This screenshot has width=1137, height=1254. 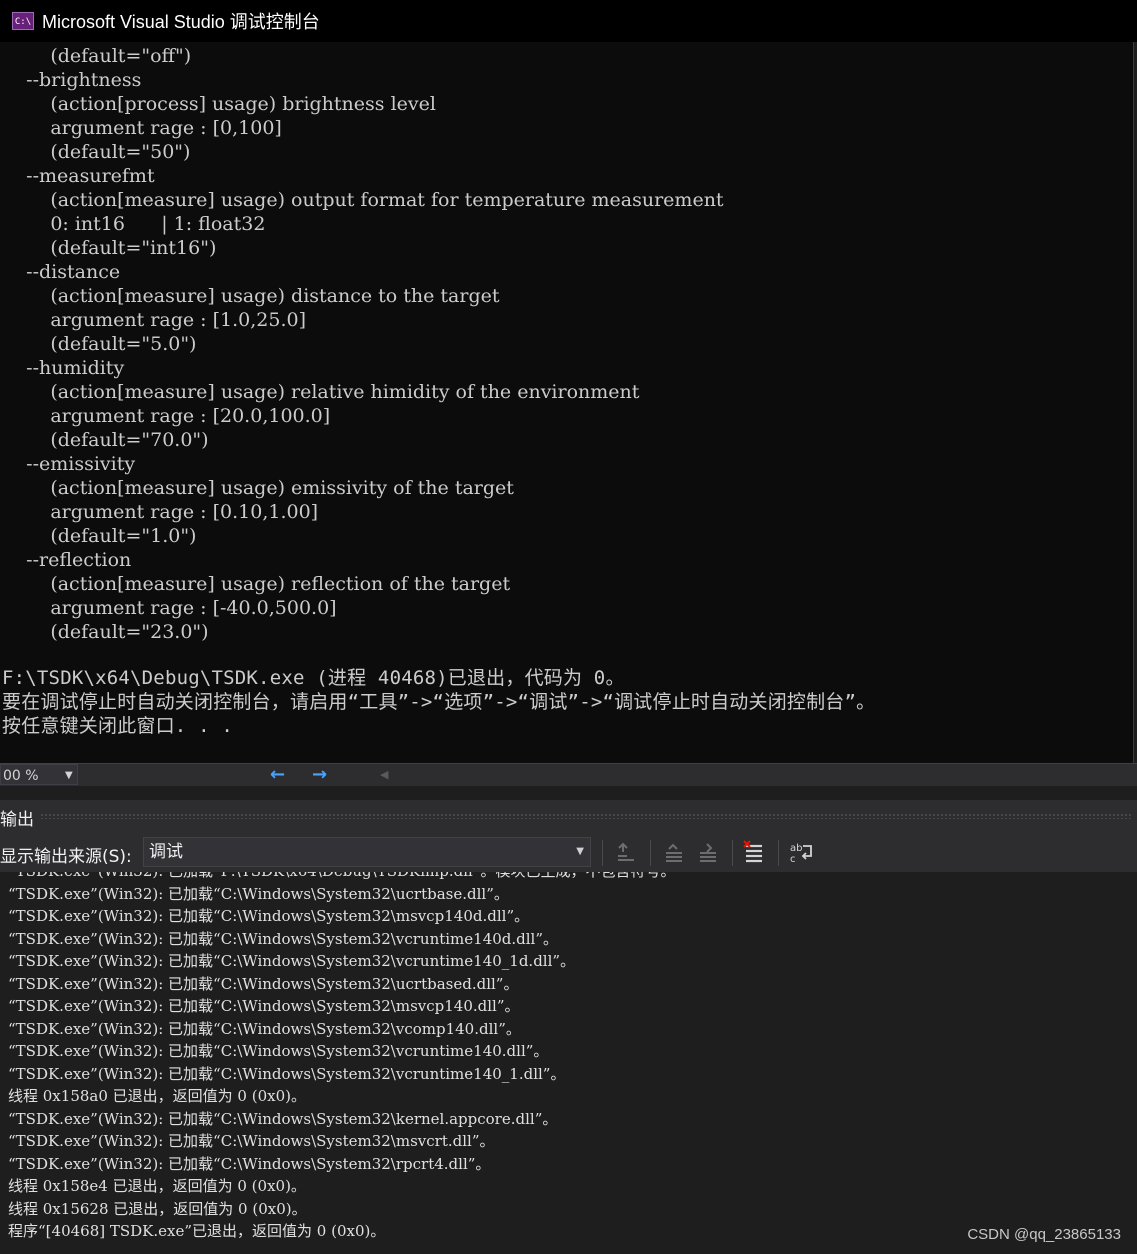 I want to click on console-line: argument rage : [20.0,100.0], so click(x=166, y=416).